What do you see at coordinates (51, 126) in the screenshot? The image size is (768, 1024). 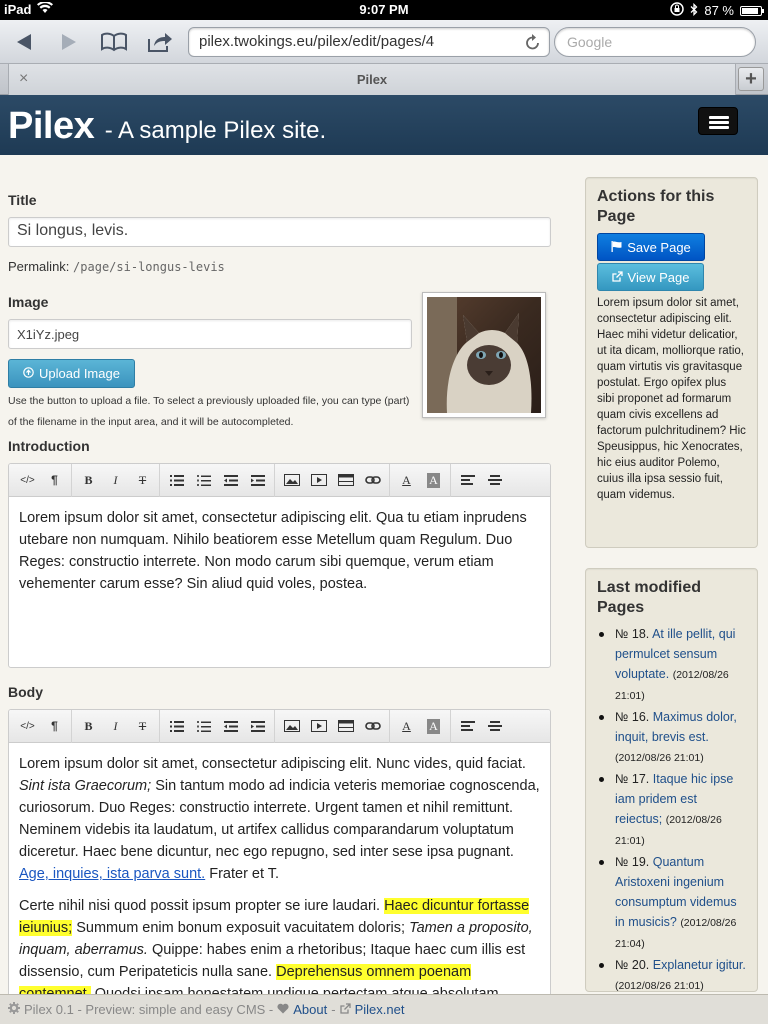 I see `site-name: Pilex` at bounding box center [51, 126].